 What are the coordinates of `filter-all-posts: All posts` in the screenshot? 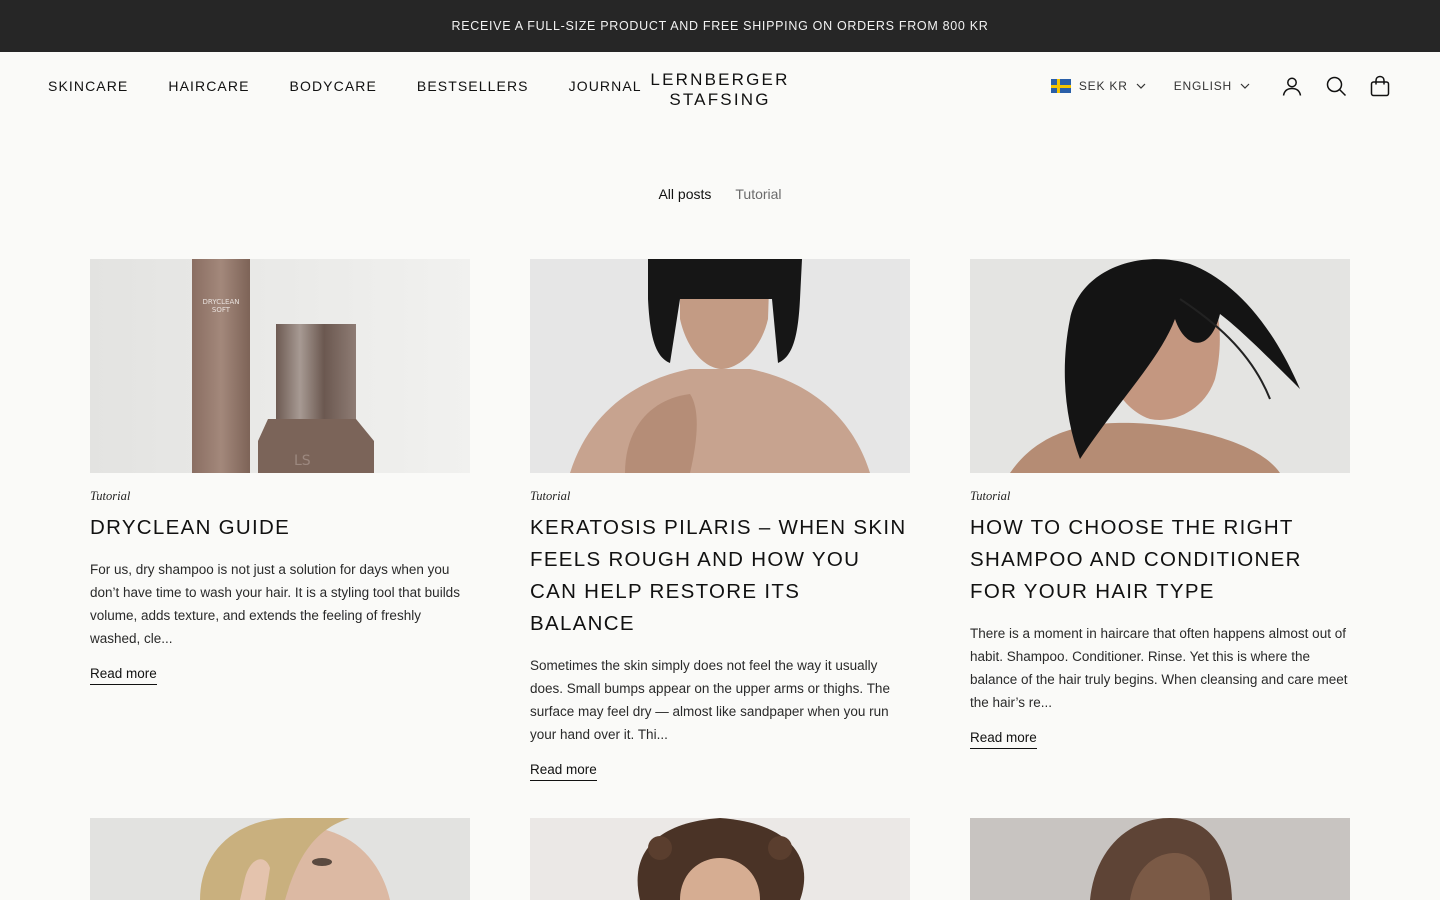 It's located at (684, 194).